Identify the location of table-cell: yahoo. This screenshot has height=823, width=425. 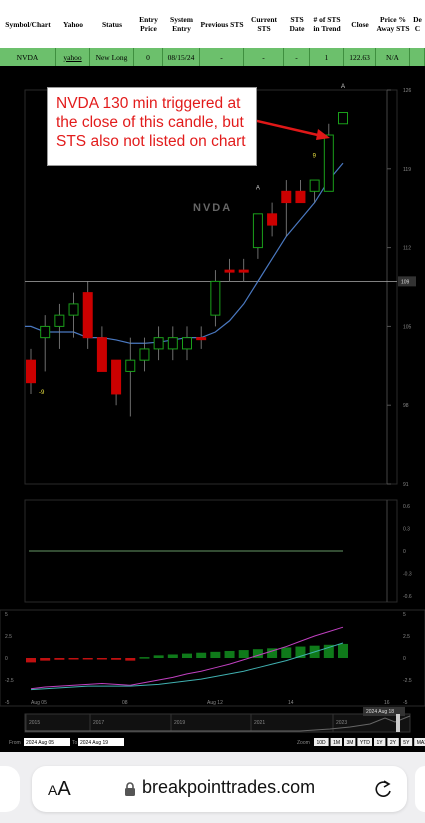
(73, 57).